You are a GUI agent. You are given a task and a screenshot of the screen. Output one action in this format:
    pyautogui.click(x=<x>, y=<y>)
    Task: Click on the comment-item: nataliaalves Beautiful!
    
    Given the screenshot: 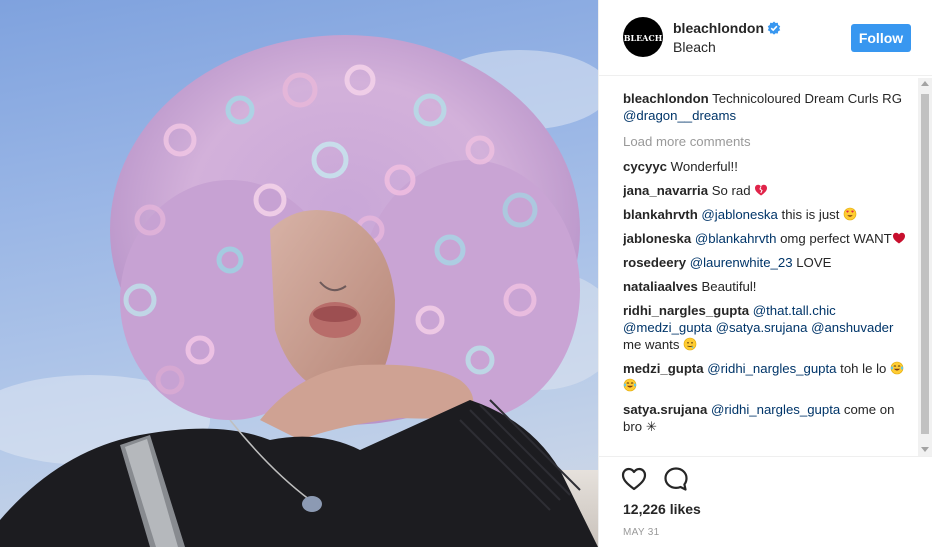 What is the action you would take?
    pyautogui.click(x=767, y=286)
    